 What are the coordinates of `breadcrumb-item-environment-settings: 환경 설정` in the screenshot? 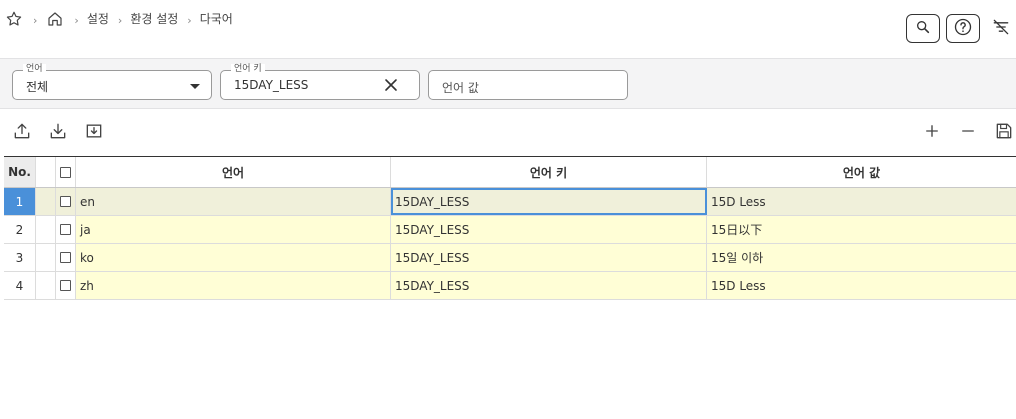 It's located at (154, 18).